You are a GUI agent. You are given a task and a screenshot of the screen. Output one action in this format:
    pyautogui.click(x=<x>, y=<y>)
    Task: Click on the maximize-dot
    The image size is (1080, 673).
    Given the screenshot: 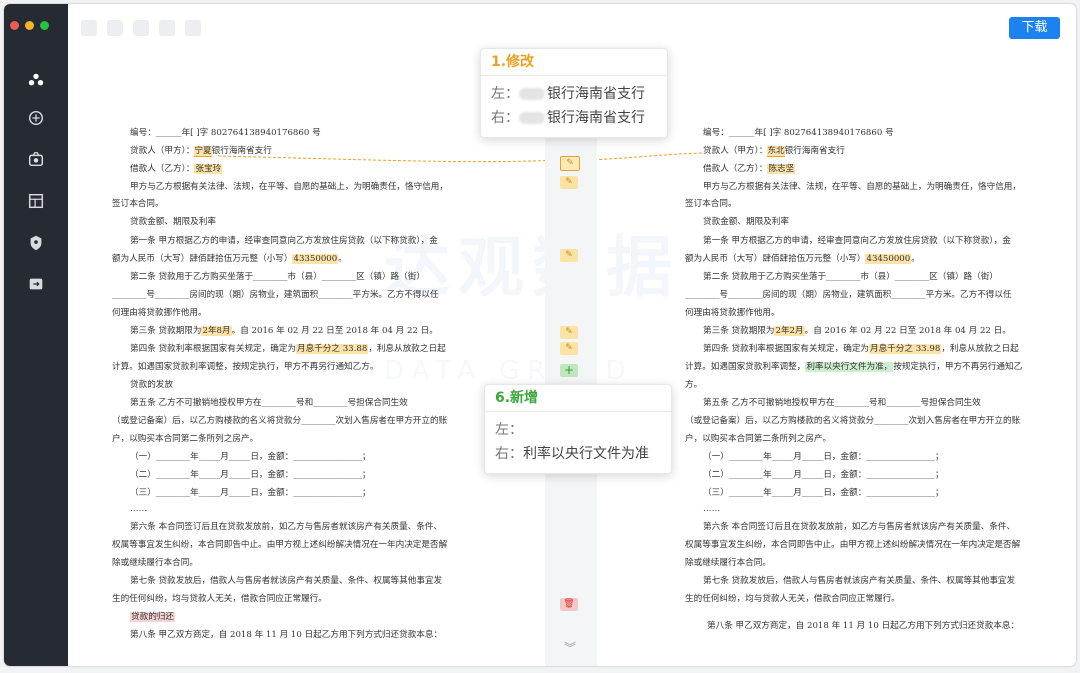 What is the action you would take?
    pyautogui.click(x=44, y=25)
    